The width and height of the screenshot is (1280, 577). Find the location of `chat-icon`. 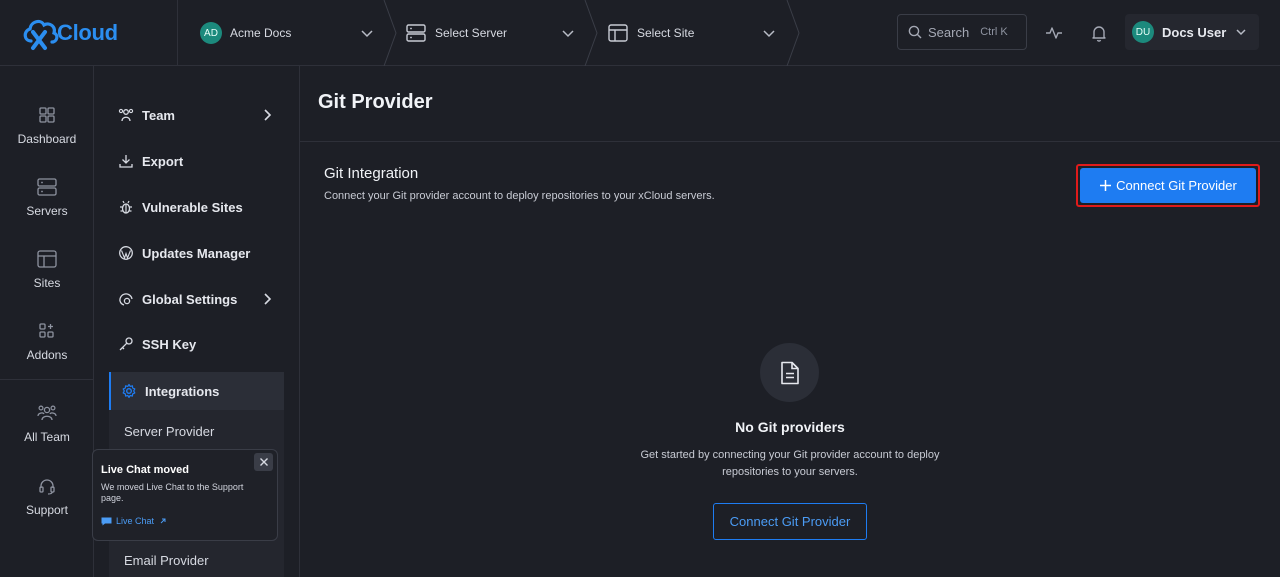

chat-icon is located at coordinates (106, 521).